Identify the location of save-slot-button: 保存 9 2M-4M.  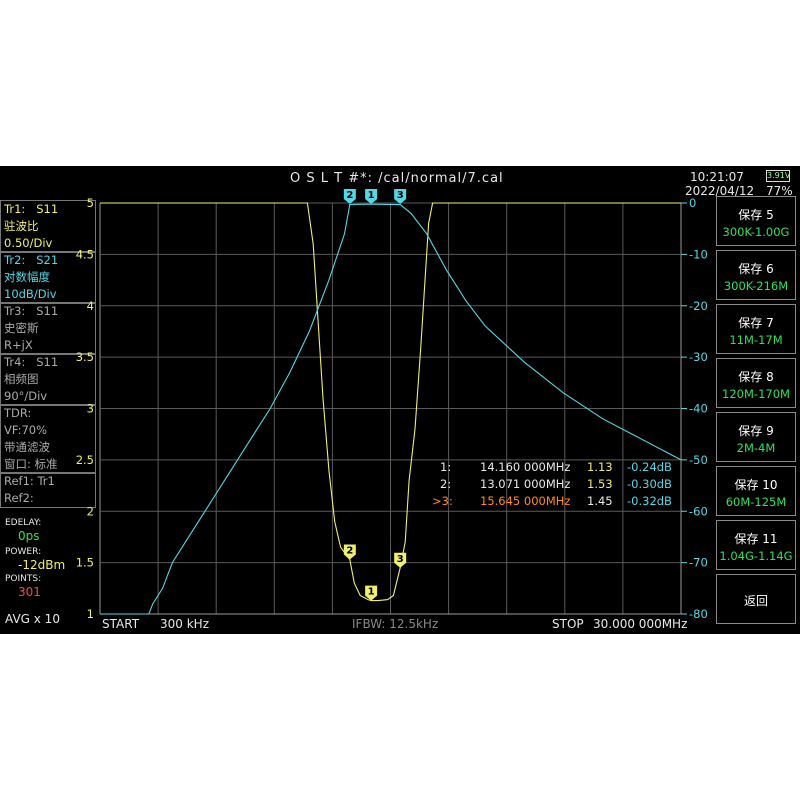
(756, 437).